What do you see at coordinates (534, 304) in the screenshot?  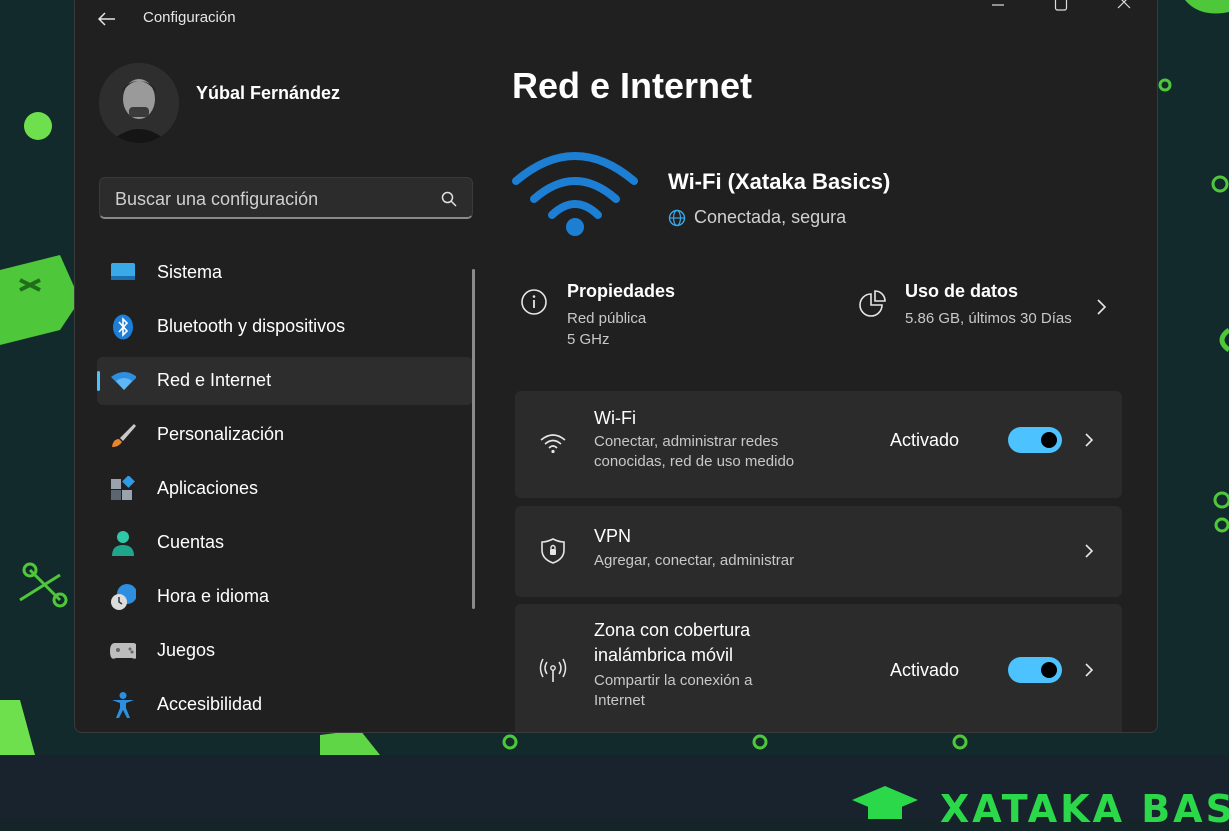 I see `info-circle-icon` at bounding box center [534, 304].